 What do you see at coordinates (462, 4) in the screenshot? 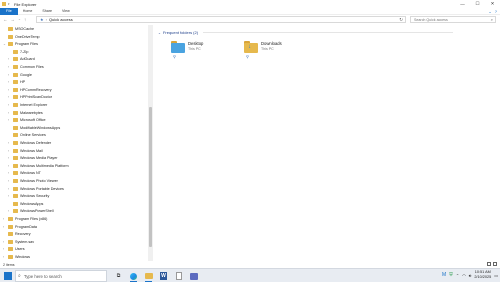
I see `minimize-button: —` at bounding box center [462, 4].